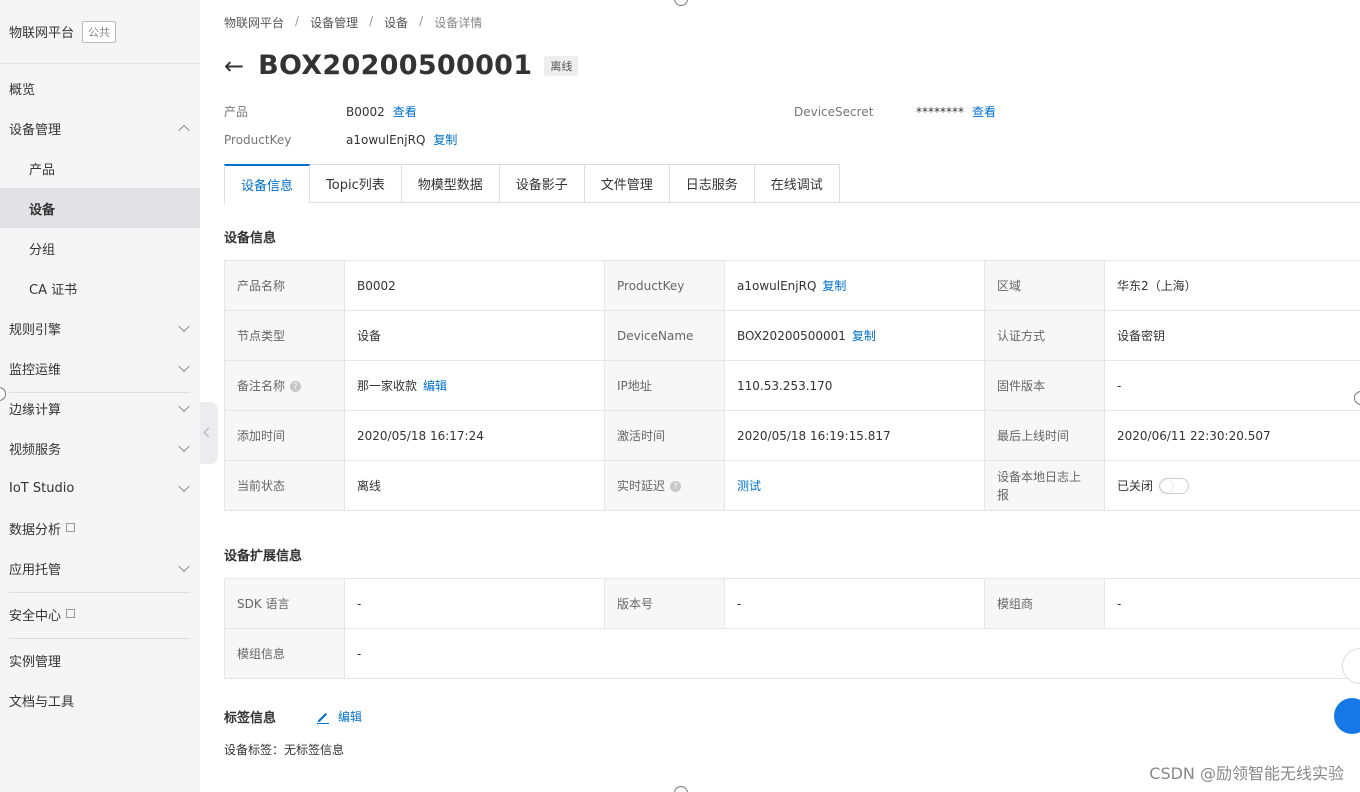 This screenshot has height=792, width=1360. What do you see at coordinates (435, 386) in the screenshot?
I see `edit-alias-button: 编辑` at bounding box center [435, 386].